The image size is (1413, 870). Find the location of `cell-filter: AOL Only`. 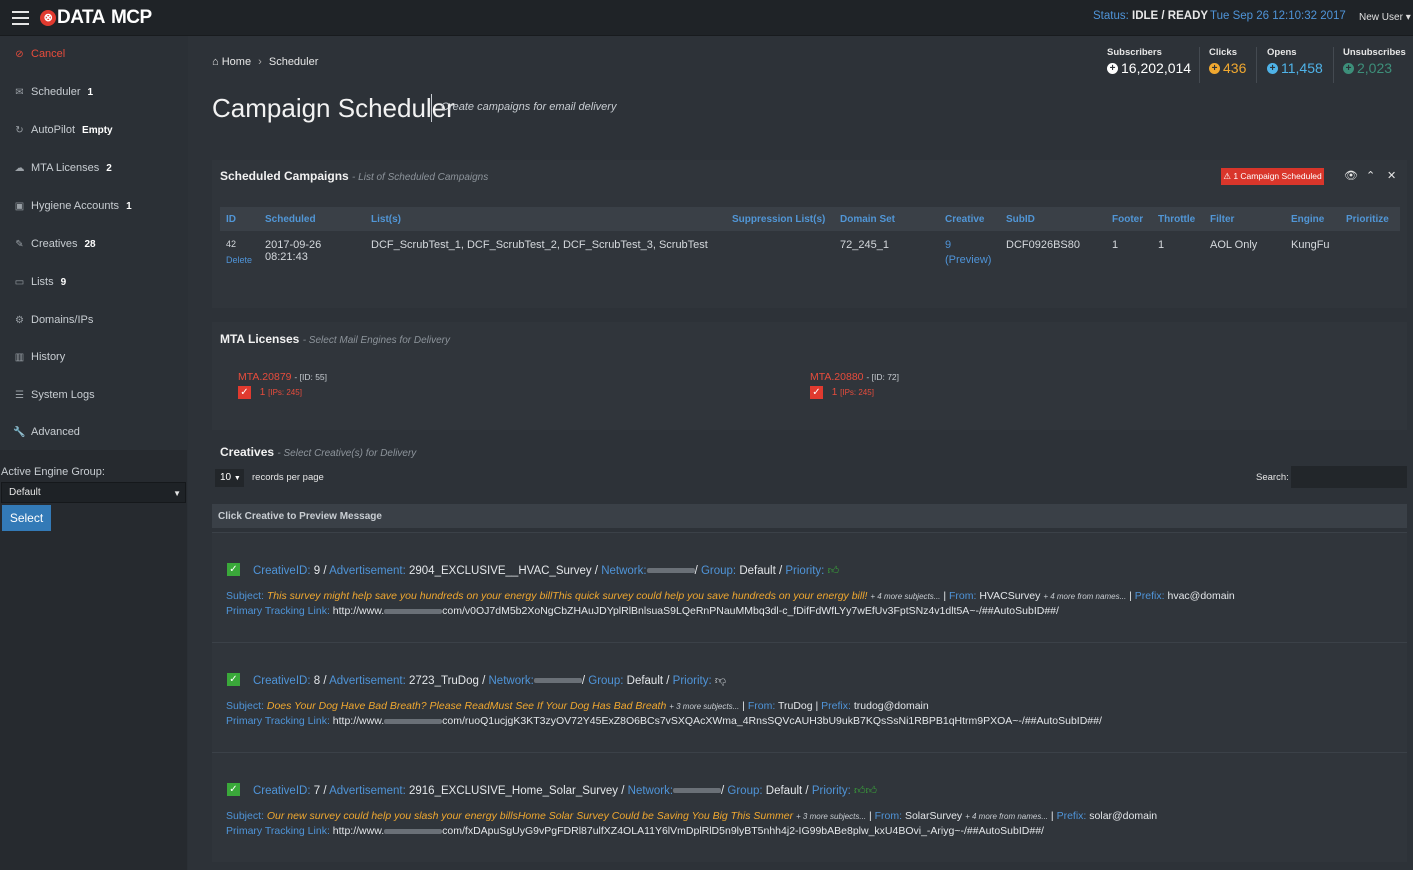

cell-filter: AOL Only is located at coordinates (1234, 245).